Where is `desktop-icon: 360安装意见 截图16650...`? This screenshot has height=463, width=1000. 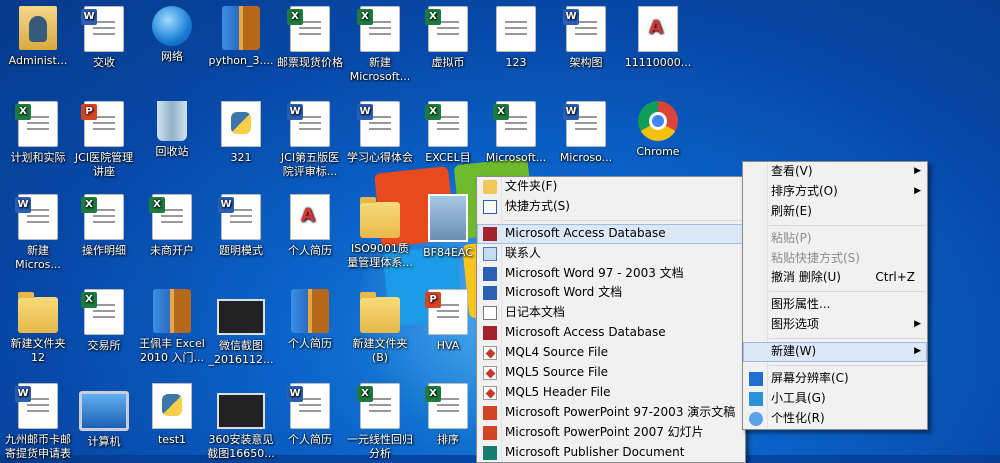 desktop-icon: 360安装意见 截图16650... is located at coordinates (241, 422).